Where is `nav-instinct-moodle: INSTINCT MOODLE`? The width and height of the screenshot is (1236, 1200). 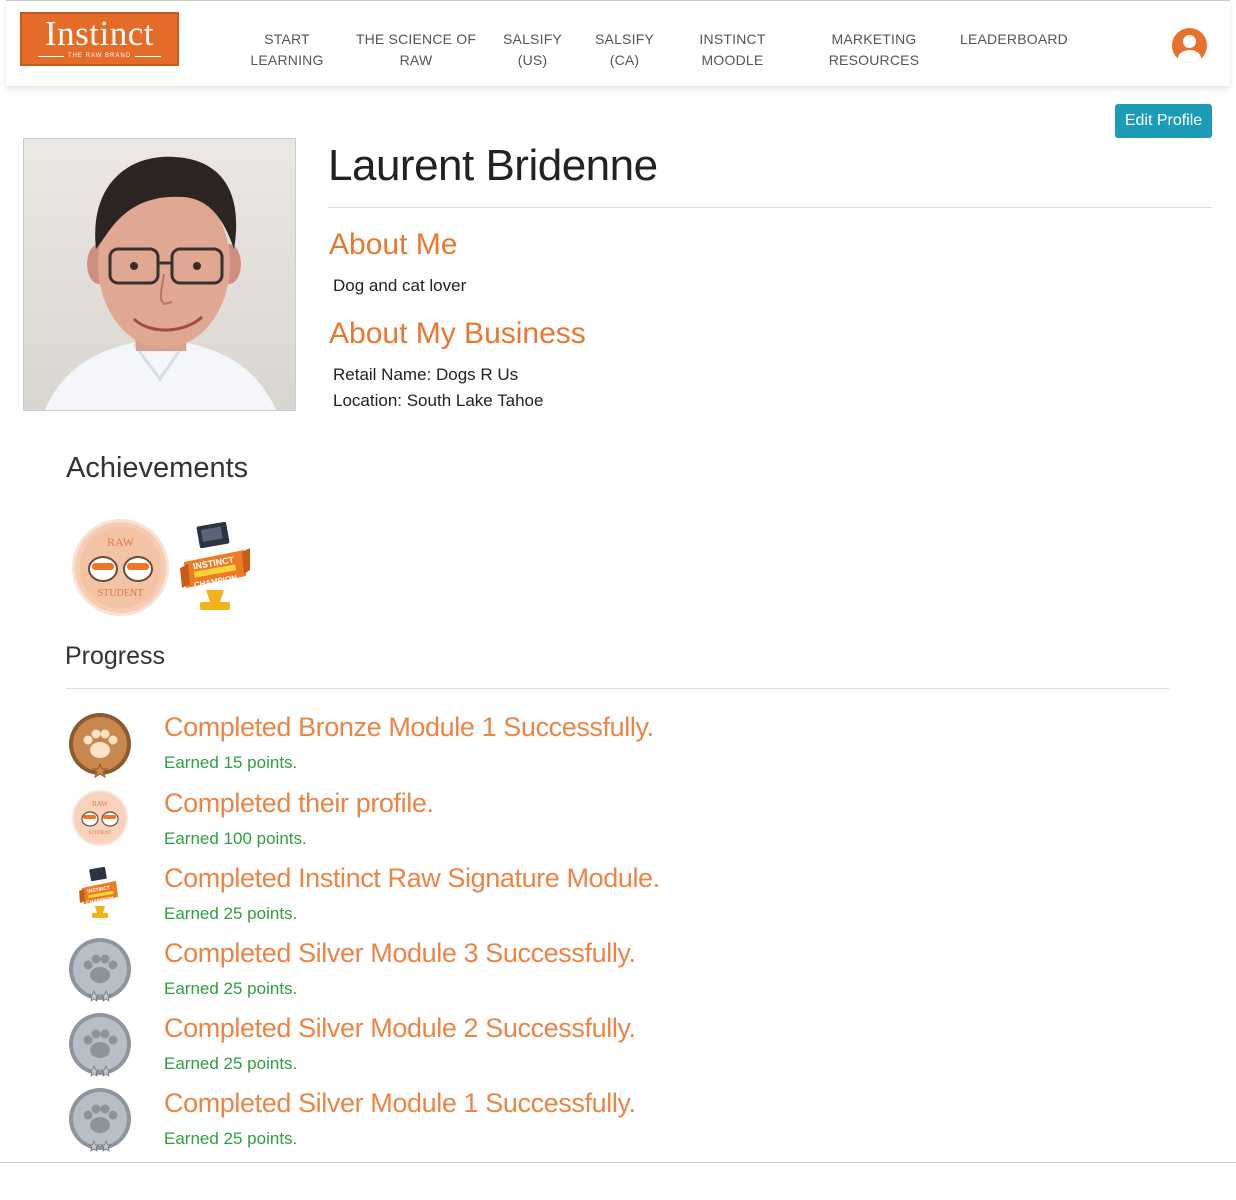
nav-instinct-moodle: INSTINCT MOODLE is located at coordinates (732, 50).